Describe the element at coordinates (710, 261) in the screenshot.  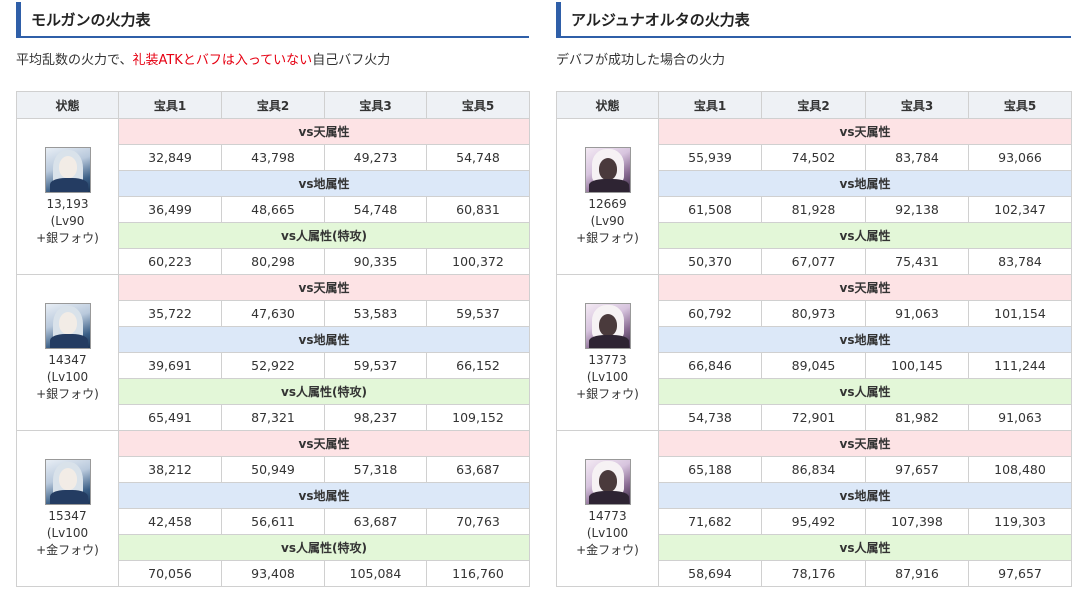
I see `damage-value: 50,370` at that location.